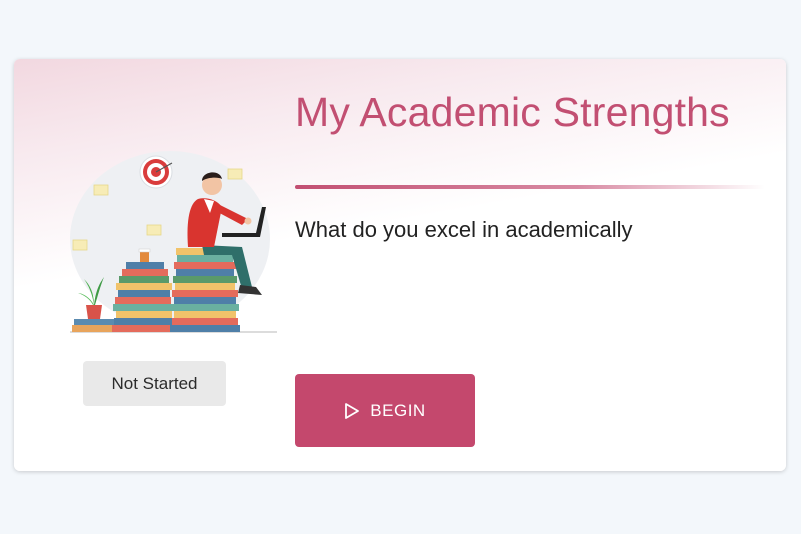  Describe the element at coordinates (530, 187) in the screenshot. I see `title-divider` at that location.